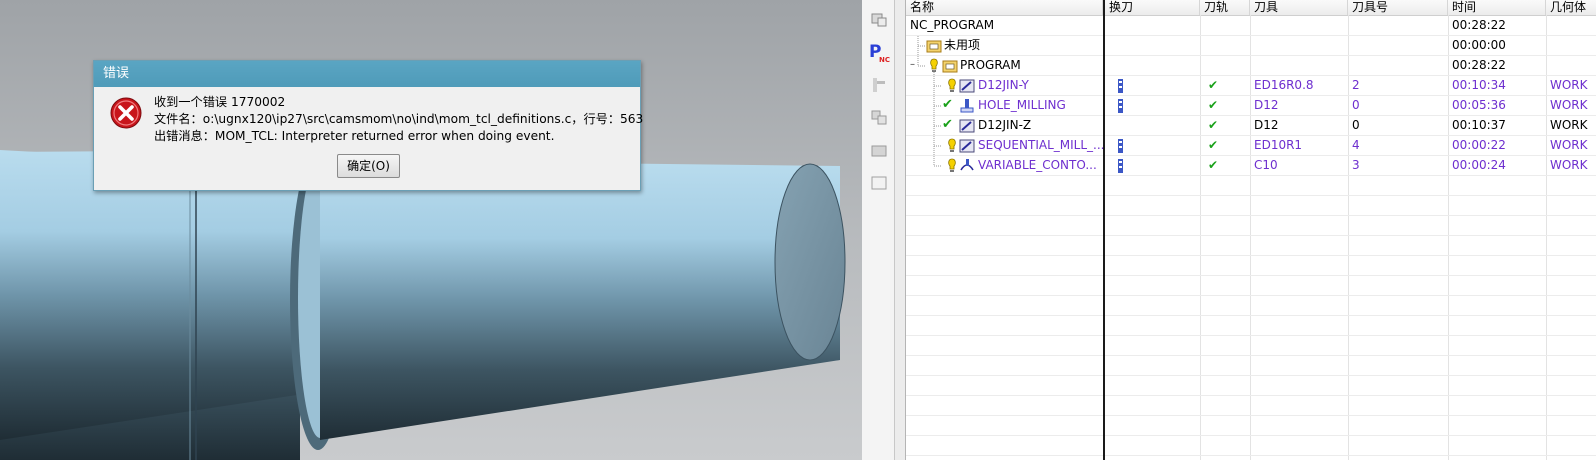  I want to click on column-header-tool-number: 刀具号, so click(1398, 7).